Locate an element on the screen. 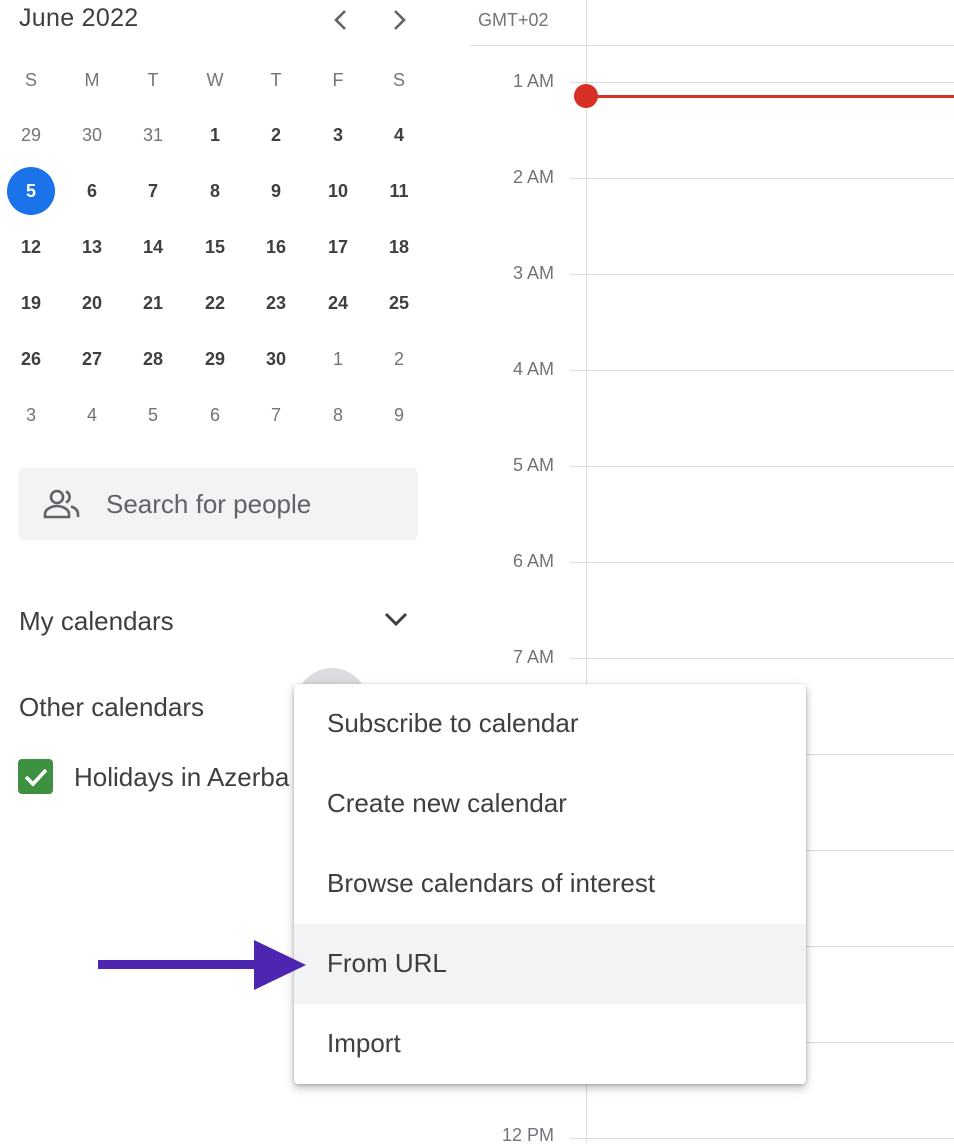  calendar-day: 12 is located at coordinates (31, 247).